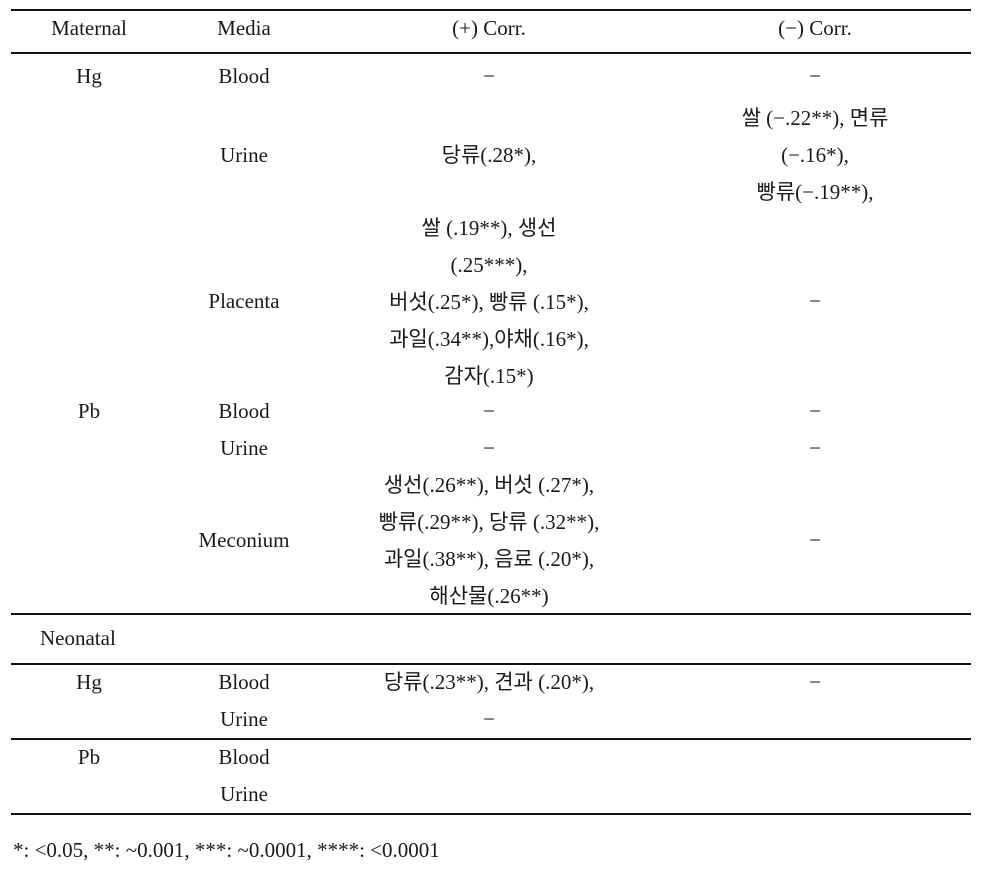 Image resolution: width=1002 pixels, height=881 pixels. What do you see at coordinates (491, 739) in the screenshot?
I see `row-group-rule` at bounding box center [491, 739].